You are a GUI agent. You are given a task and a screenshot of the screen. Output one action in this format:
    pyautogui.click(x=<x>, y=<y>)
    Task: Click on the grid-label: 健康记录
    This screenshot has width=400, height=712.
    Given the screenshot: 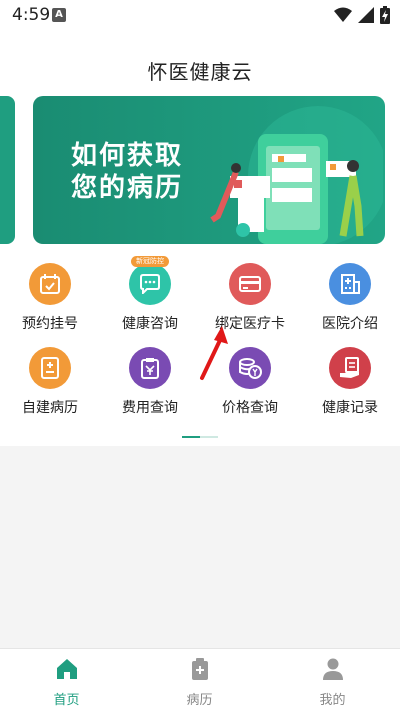 What is the action you would take?
    pyautogui.click(x=350, y=408)
    